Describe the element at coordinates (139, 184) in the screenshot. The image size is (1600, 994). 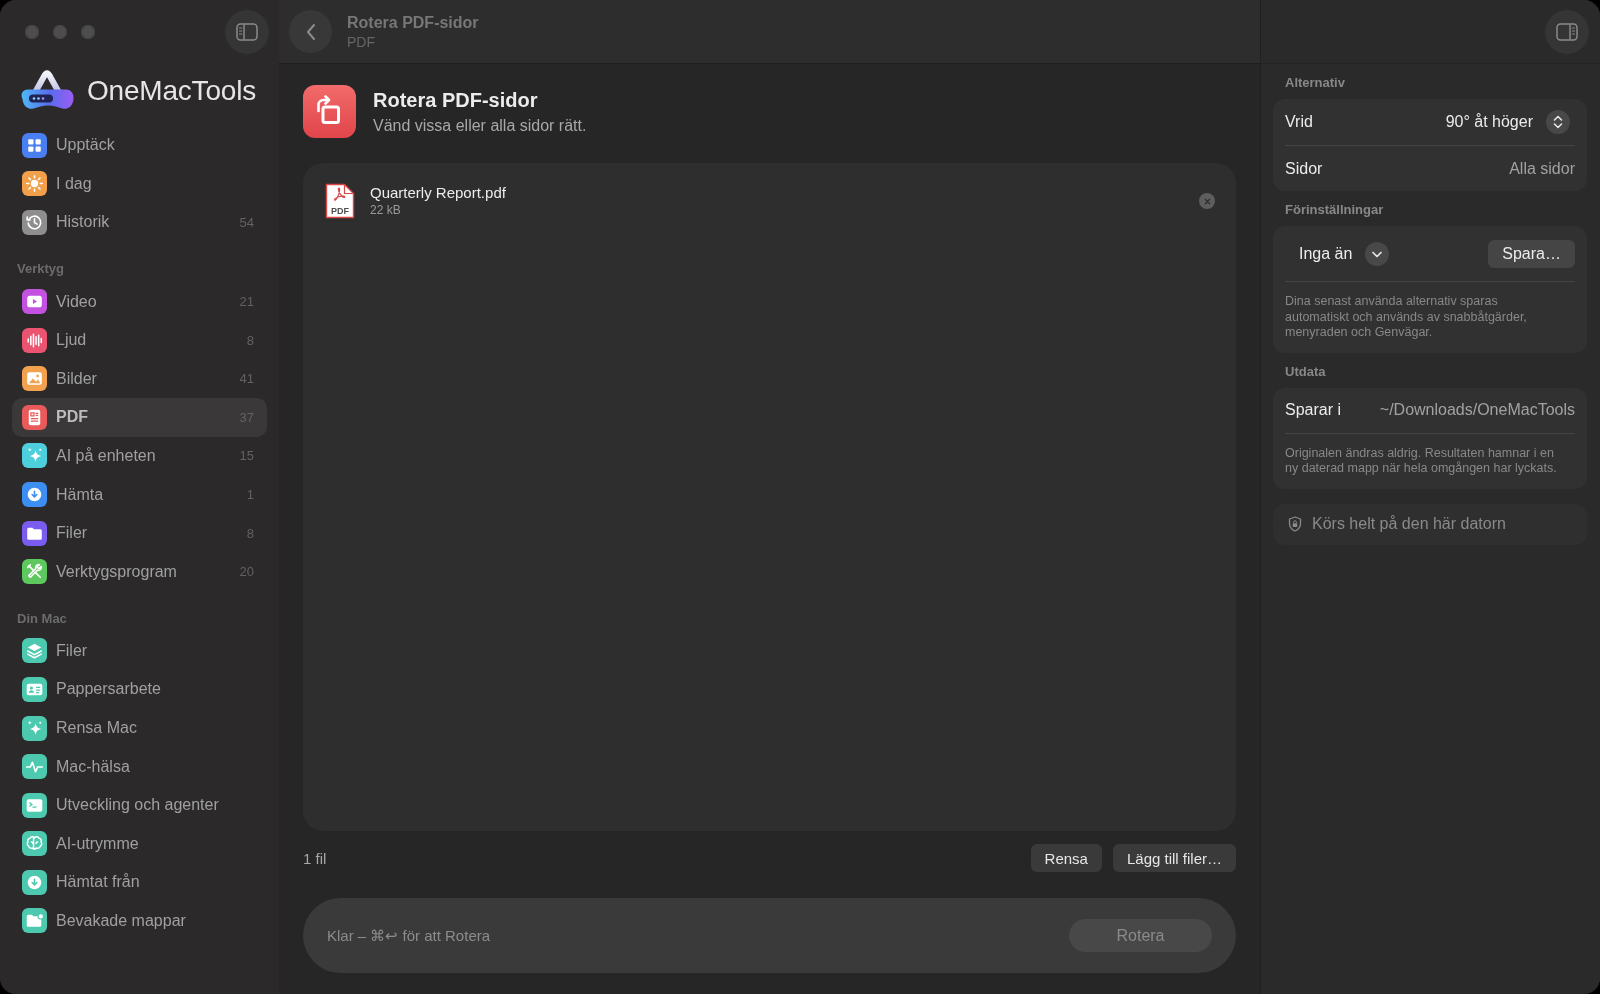
I see `sidebar-item: I dag` at that location.